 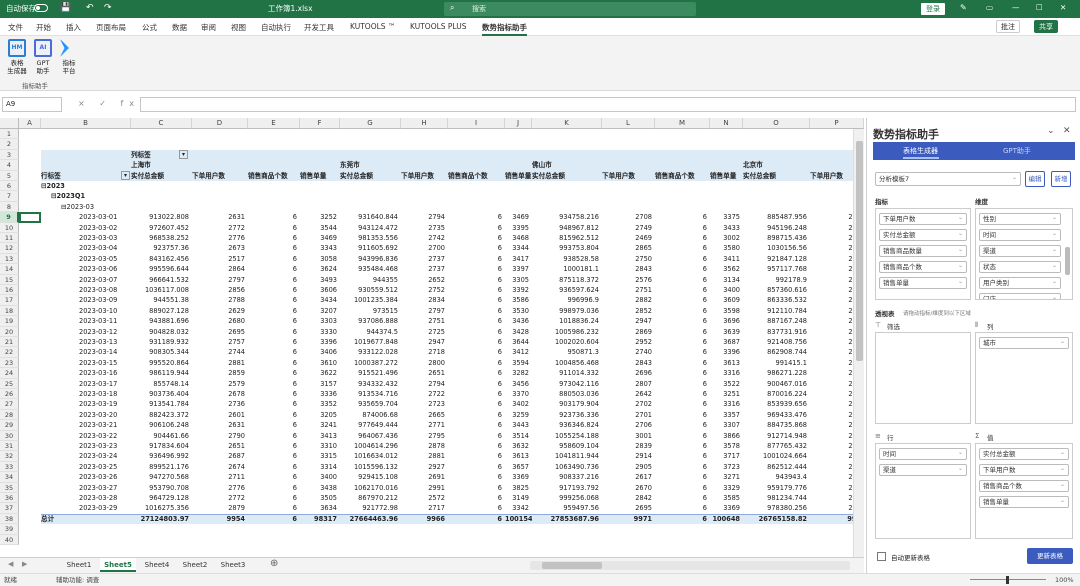 I want to click on cell: 843162.456, so click(x=161, y=259).